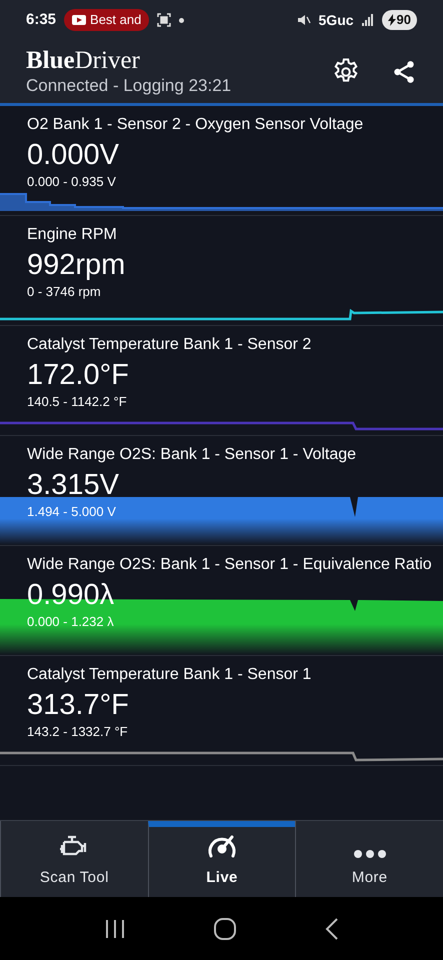 The height and width of the screenshot is (960, 443). What do you see at coordinates (64, 292) in the screenshot?
I see `reading-range: 0 - 3746 rpm` at bounding box center [64, 292].